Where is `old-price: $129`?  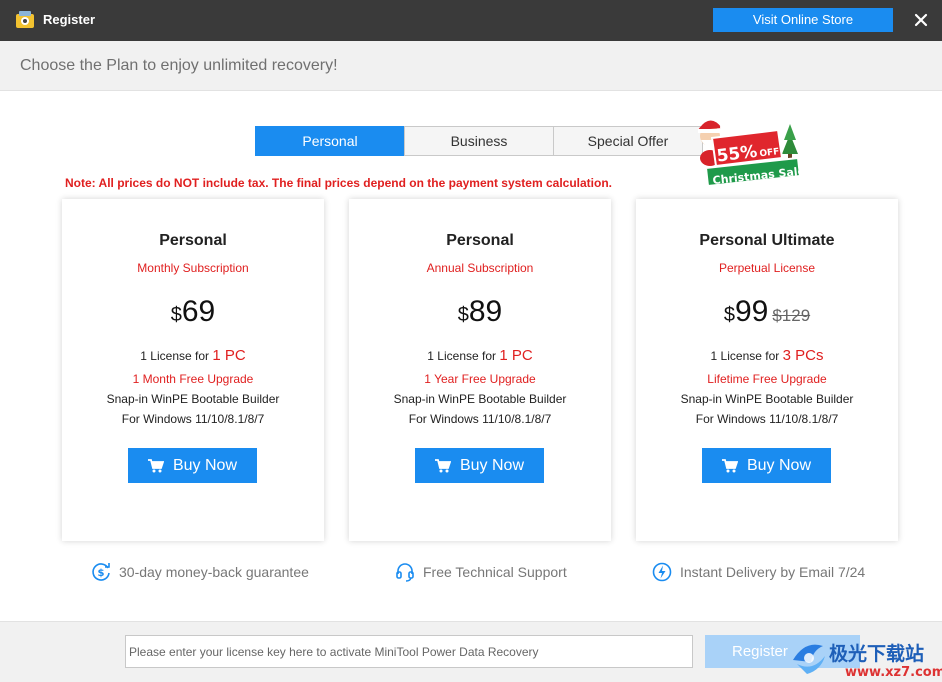 old-price: $129 is located at coordinates (791, 315).